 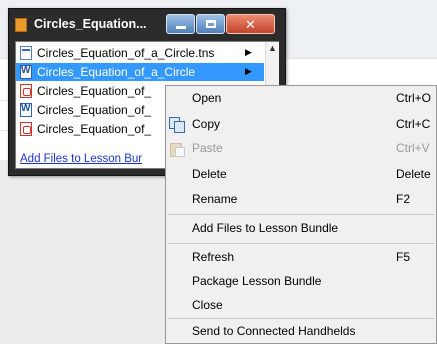 What do you see at coordinates (272, 48) in the screenshot?
I see `scroll-up-icon: ▲` at bounding box center [272, 48].